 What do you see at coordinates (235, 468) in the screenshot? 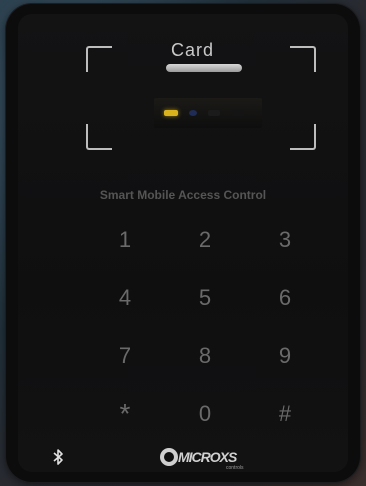
I see `brand-subtitle: controls` at bounding box center [235, 468].